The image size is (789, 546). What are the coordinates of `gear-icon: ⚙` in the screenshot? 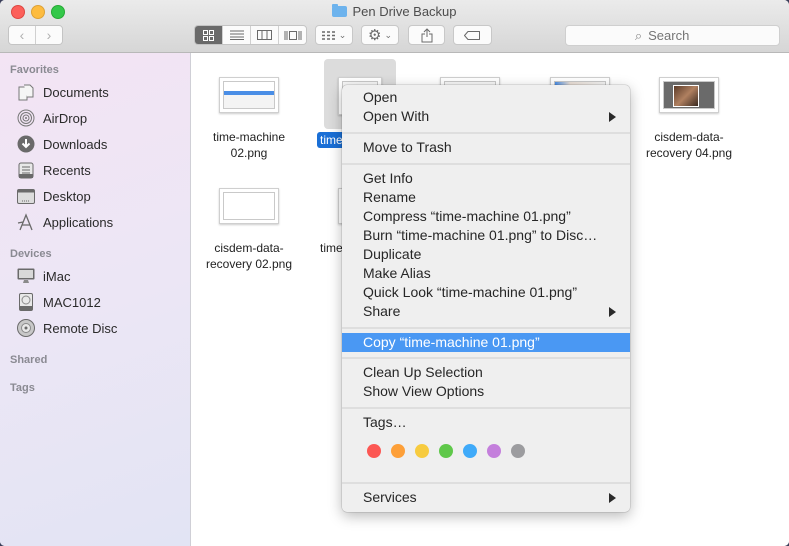 It's located at (375, 35).